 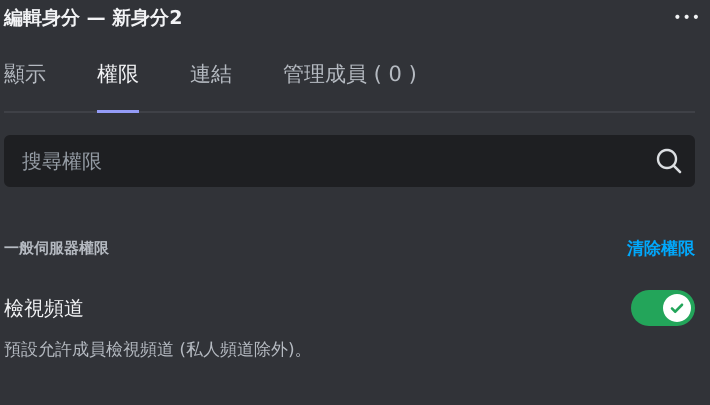 What do you see at coordinates (350, 86) in the screenshot?
I see `tab: 管理成員 ( 0 )` at bounding box center [350, 86].